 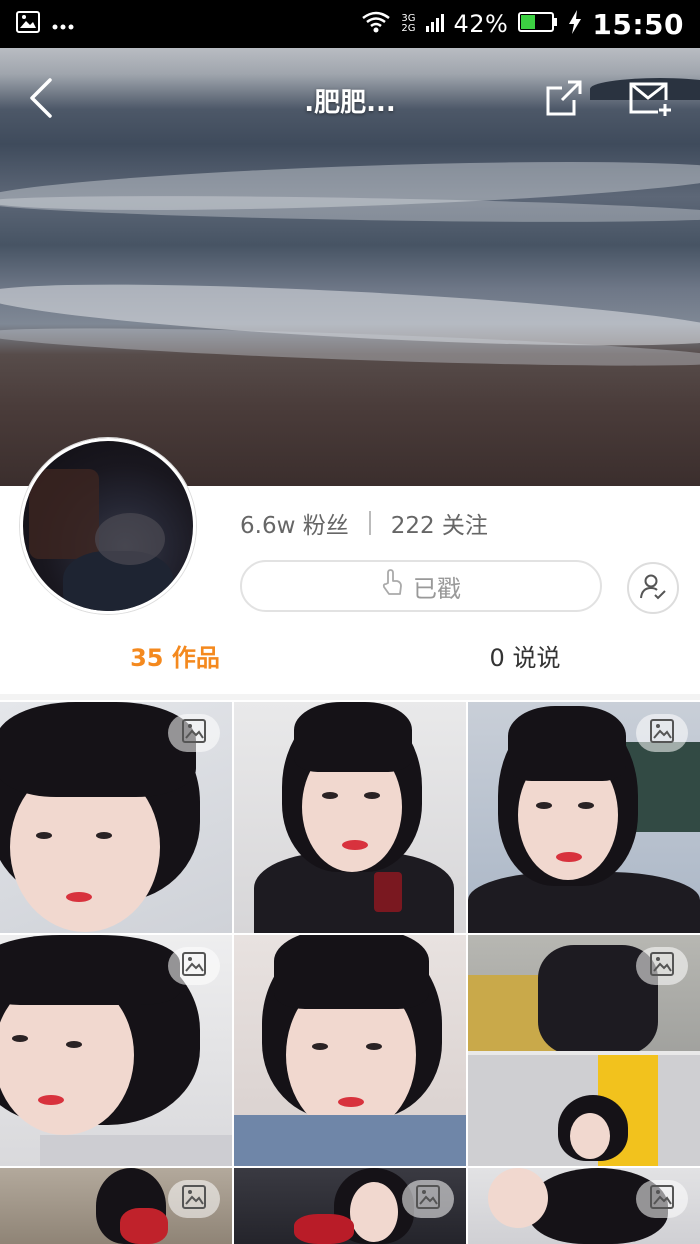 What do you see at coordinates (439, 523) in the screenshot?
I see `following-count: 222 关注` at bounding box center [439, 523].